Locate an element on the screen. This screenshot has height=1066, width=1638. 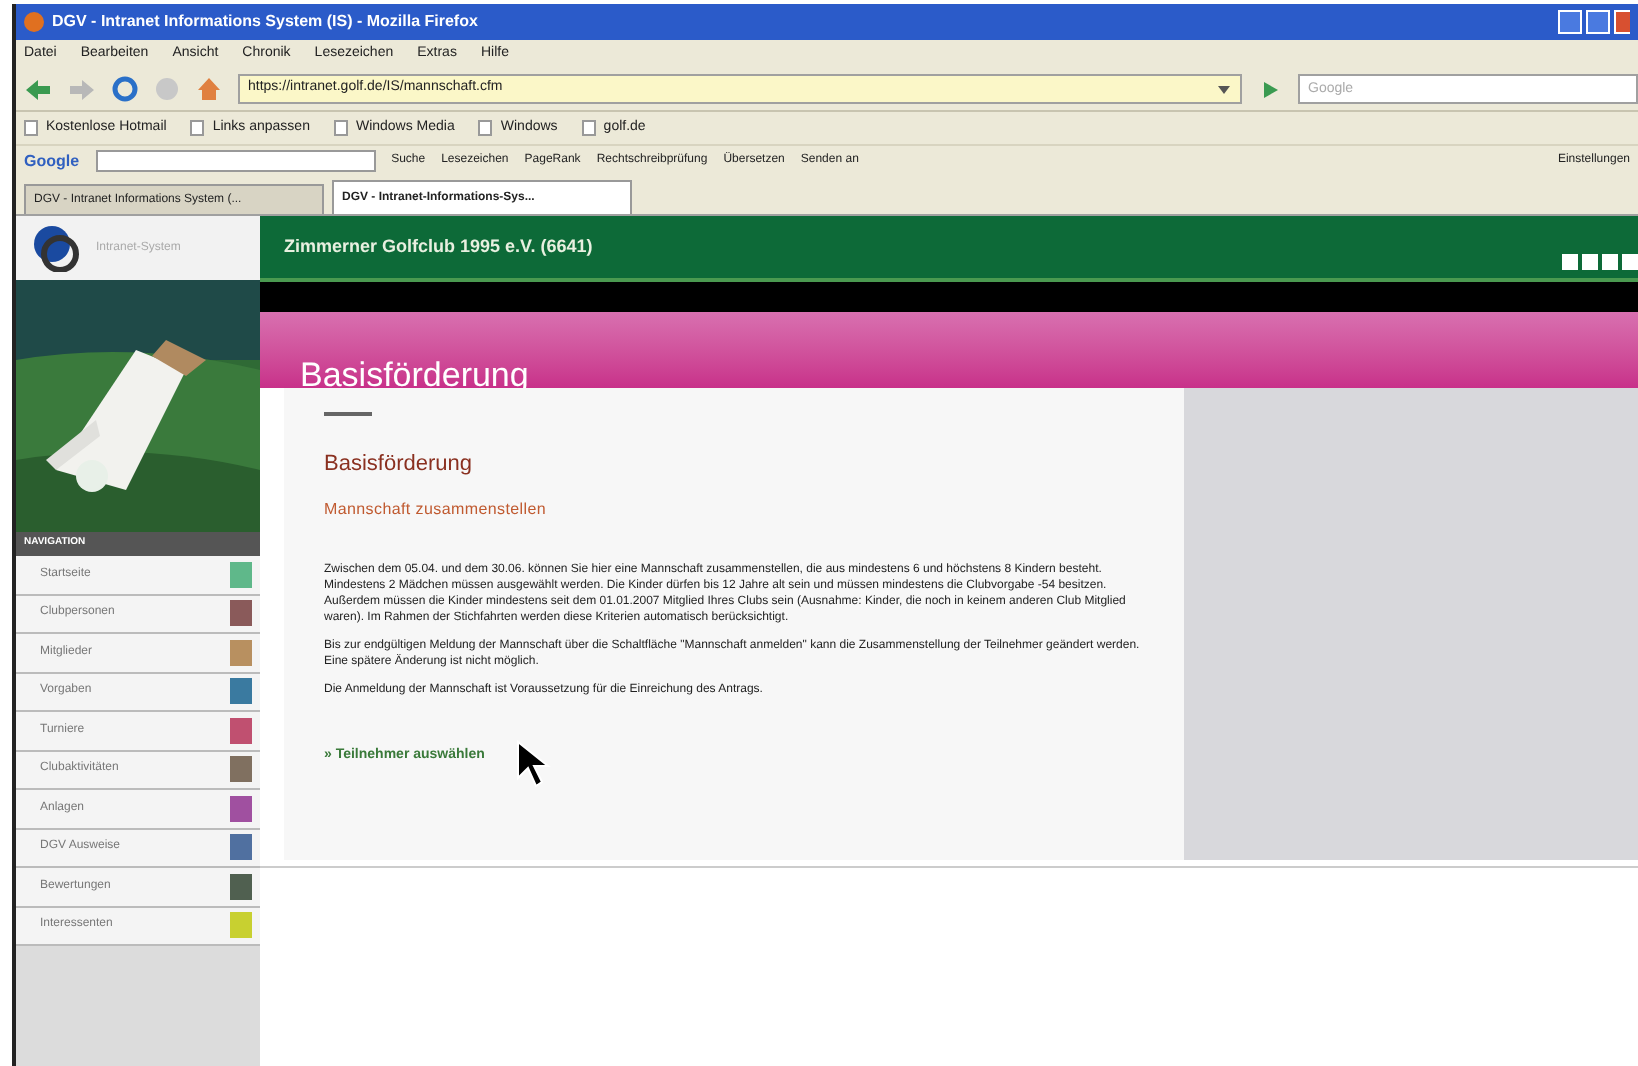
go-icon is located at coordinates (1270, 89).